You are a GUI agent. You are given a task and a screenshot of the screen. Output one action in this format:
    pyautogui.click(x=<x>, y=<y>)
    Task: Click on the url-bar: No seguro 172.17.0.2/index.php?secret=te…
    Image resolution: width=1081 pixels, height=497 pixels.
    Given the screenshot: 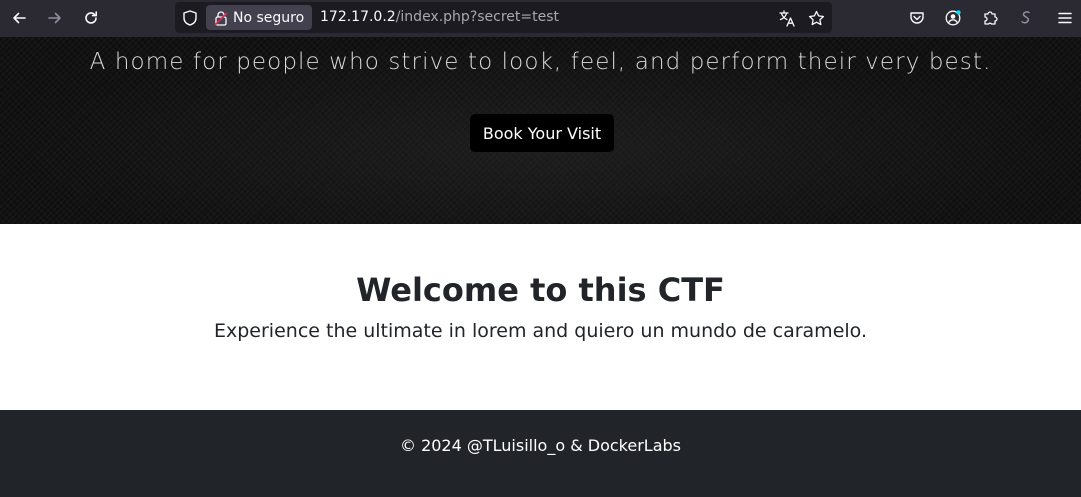 What is the action you would take?
    pyautogui.click(x=503, y=17)
    